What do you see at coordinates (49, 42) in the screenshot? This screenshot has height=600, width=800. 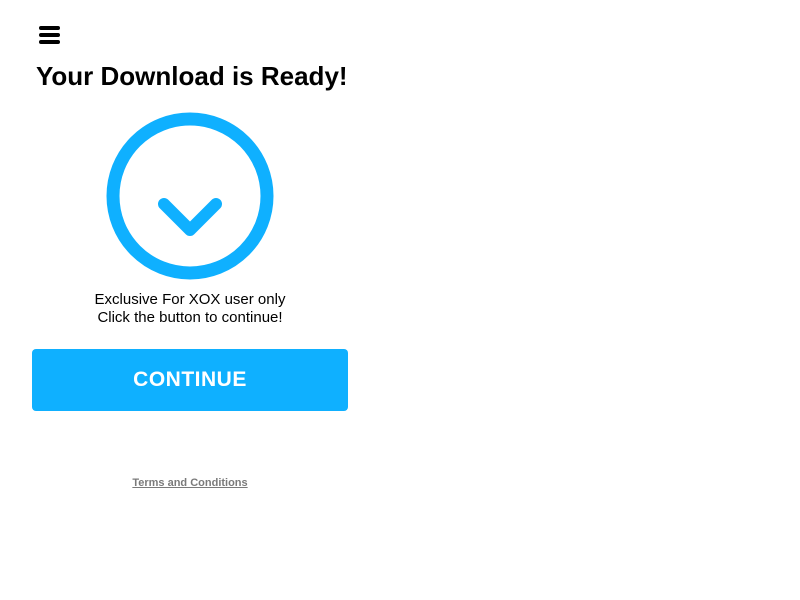 I see `menu-bar-bottom` at bounding box center [49, 42].